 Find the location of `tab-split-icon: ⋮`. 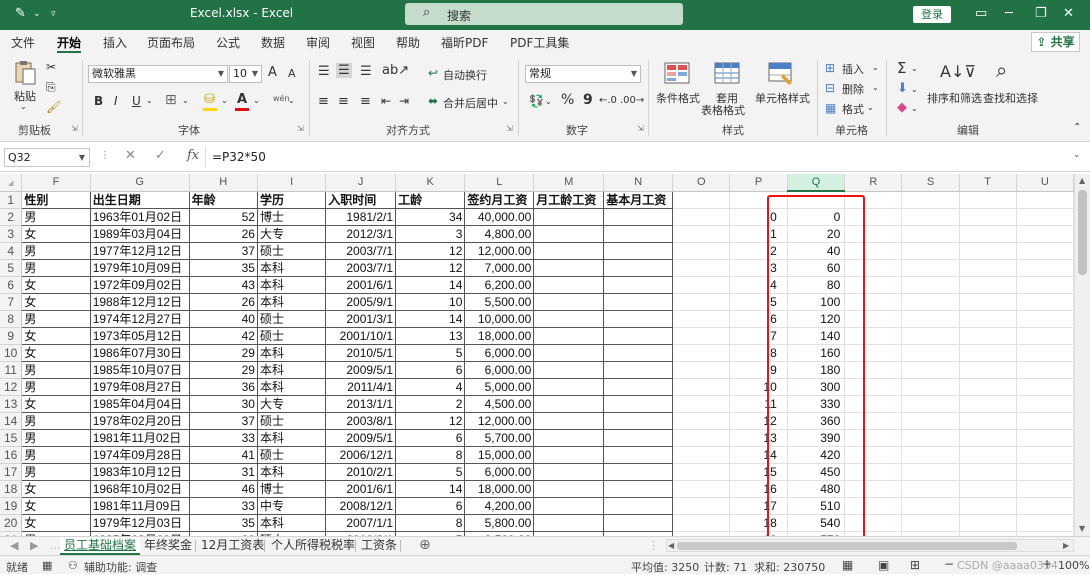

tab-split-icon: ⋮ is located at coordinates (653, 545).